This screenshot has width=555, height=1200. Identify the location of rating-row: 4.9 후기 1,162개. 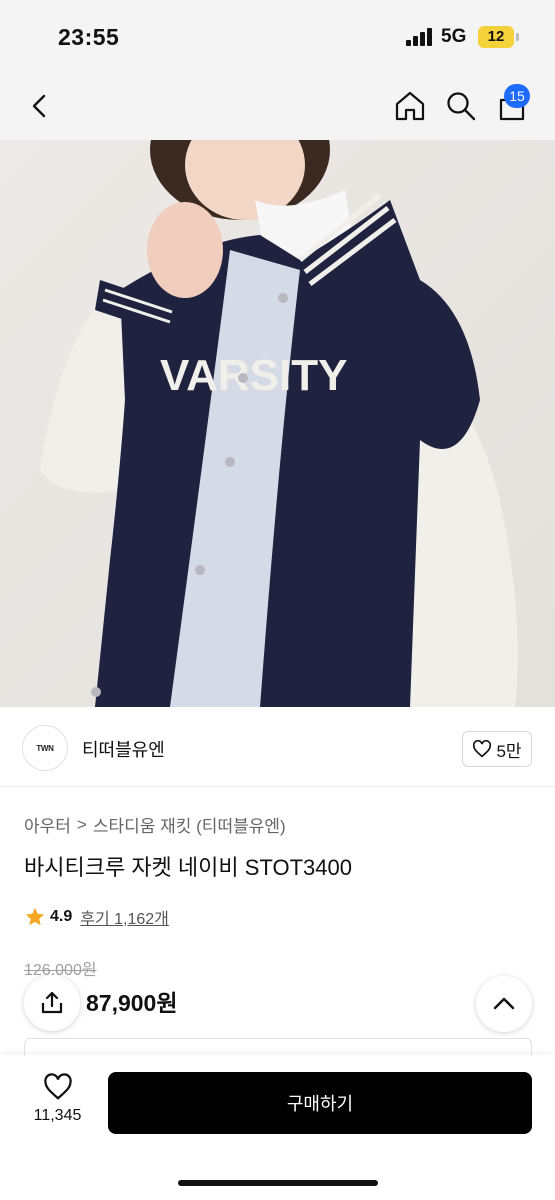
(96, 917).